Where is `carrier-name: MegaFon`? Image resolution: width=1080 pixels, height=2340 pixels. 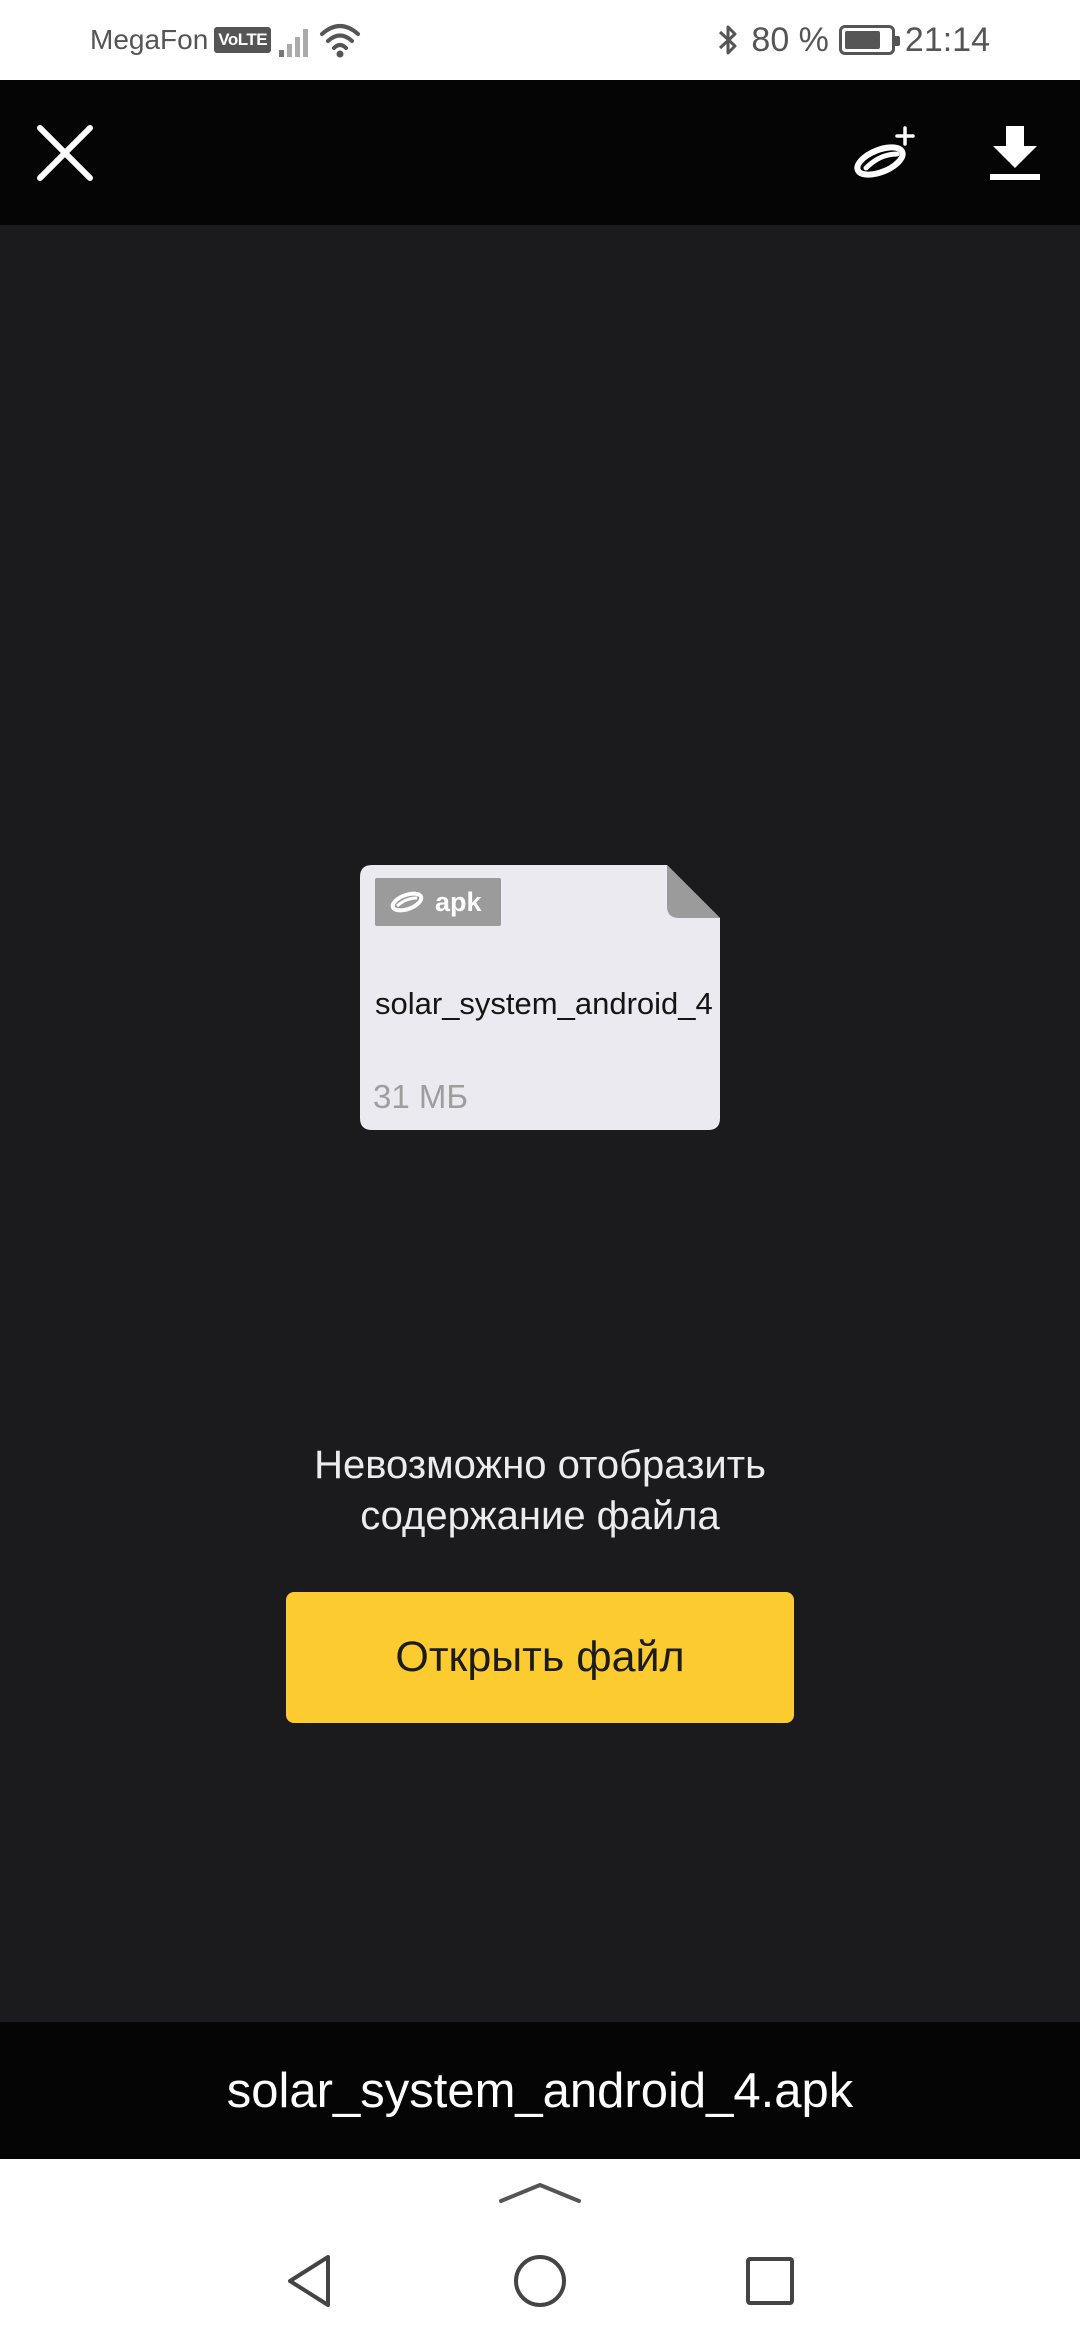 carrier-name: MegaFon is located at coordinates (149, 39).